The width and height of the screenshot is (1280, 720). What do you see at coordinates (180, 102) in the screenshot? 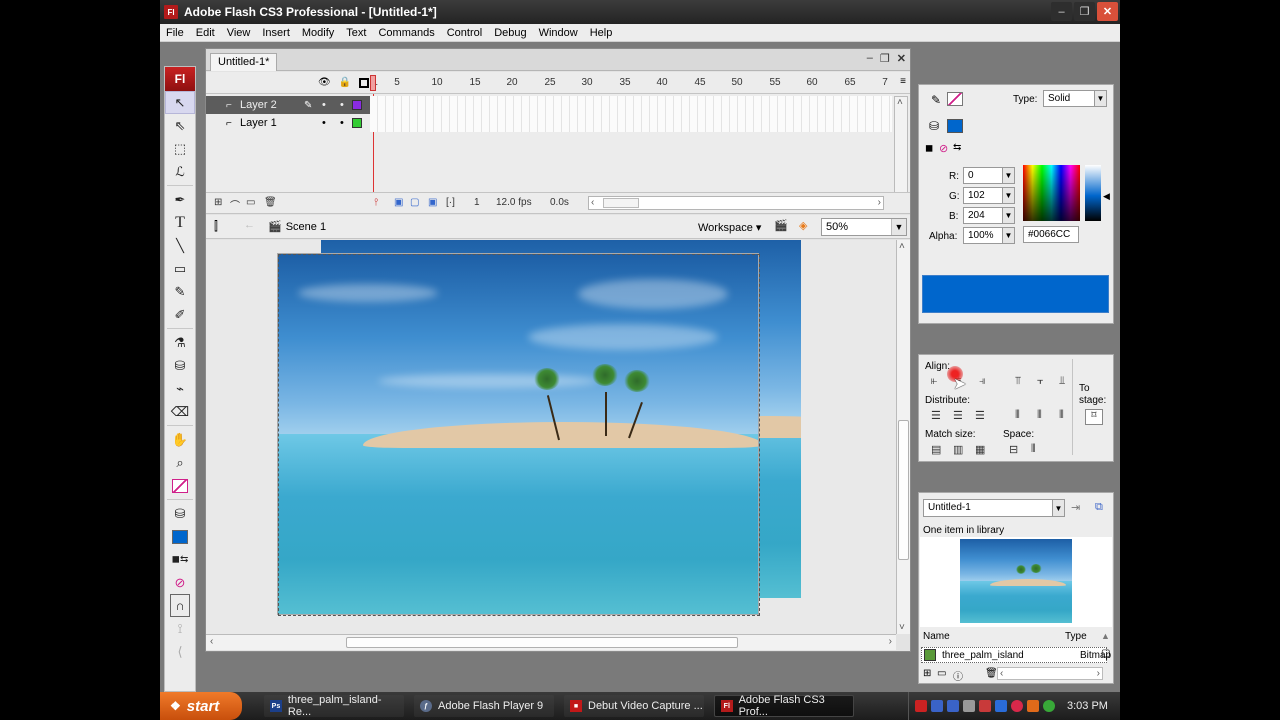
I see `selection-tool: ↖` at bounding box center [180, 102].